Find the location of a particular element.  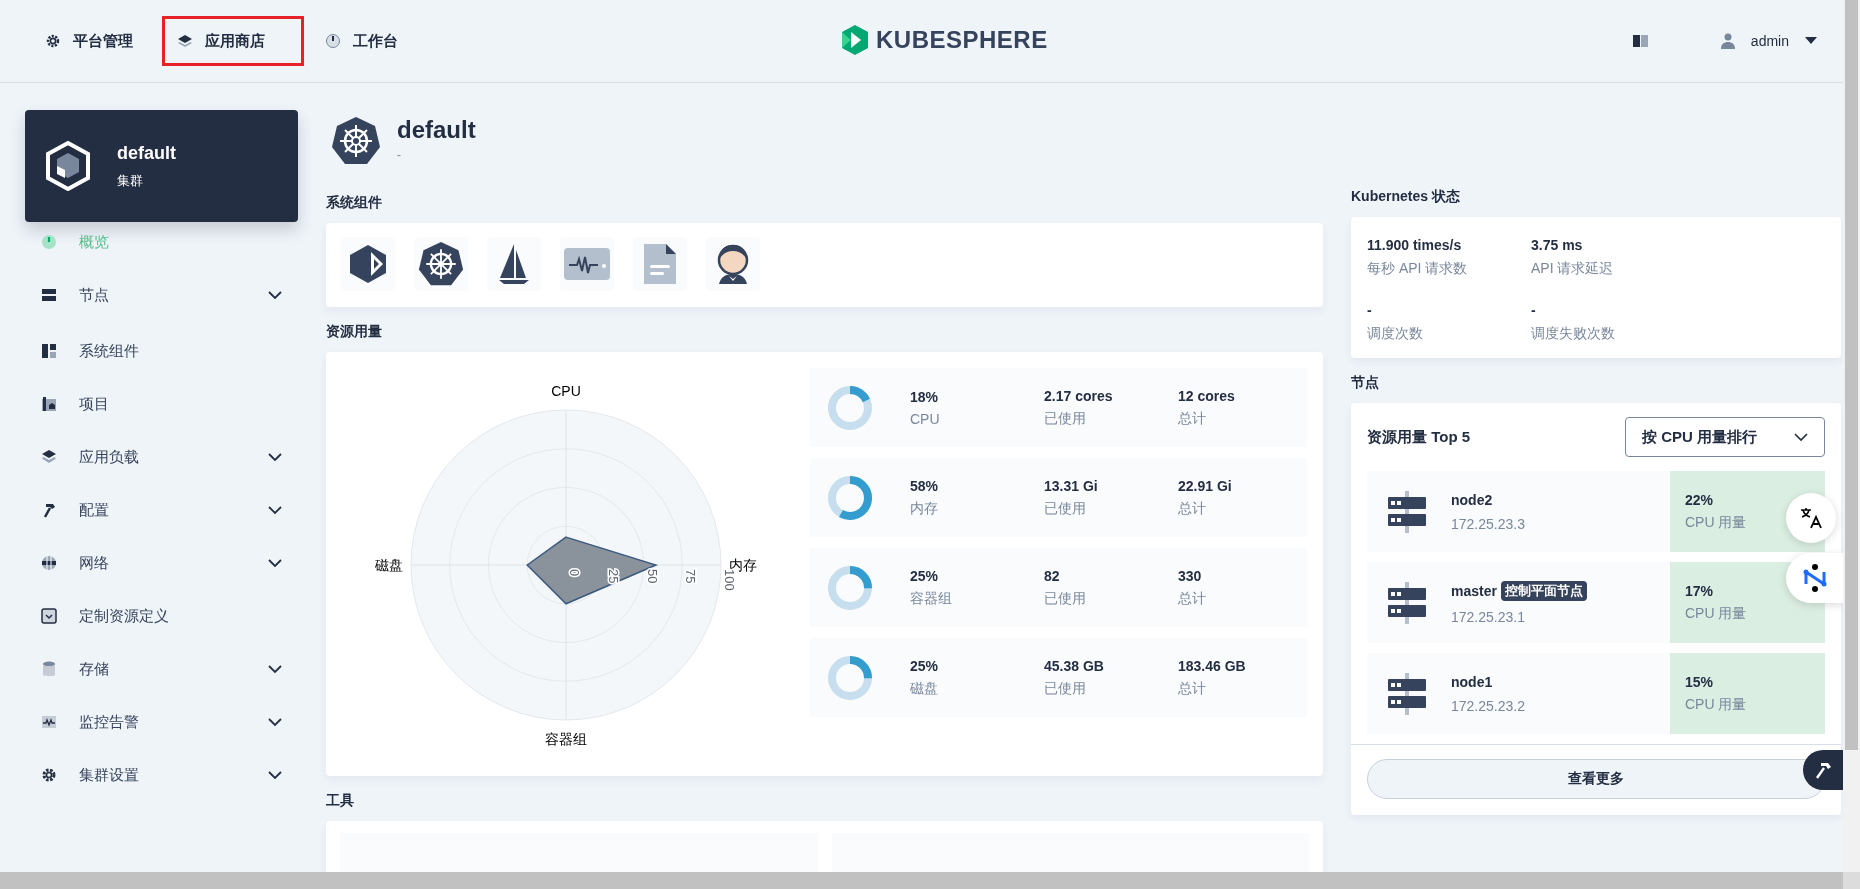

section-title: Kubernetes 状态 is located at coordinates (1406, 196).